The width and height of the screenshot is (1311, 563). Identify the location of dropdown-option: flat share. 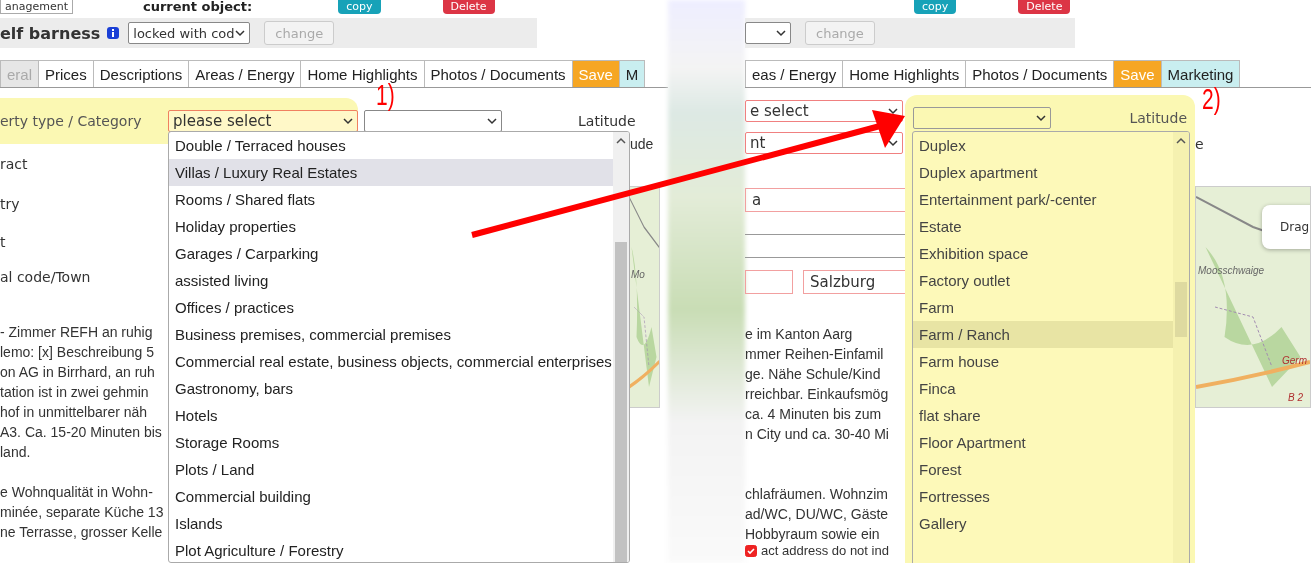
(1043, 415).